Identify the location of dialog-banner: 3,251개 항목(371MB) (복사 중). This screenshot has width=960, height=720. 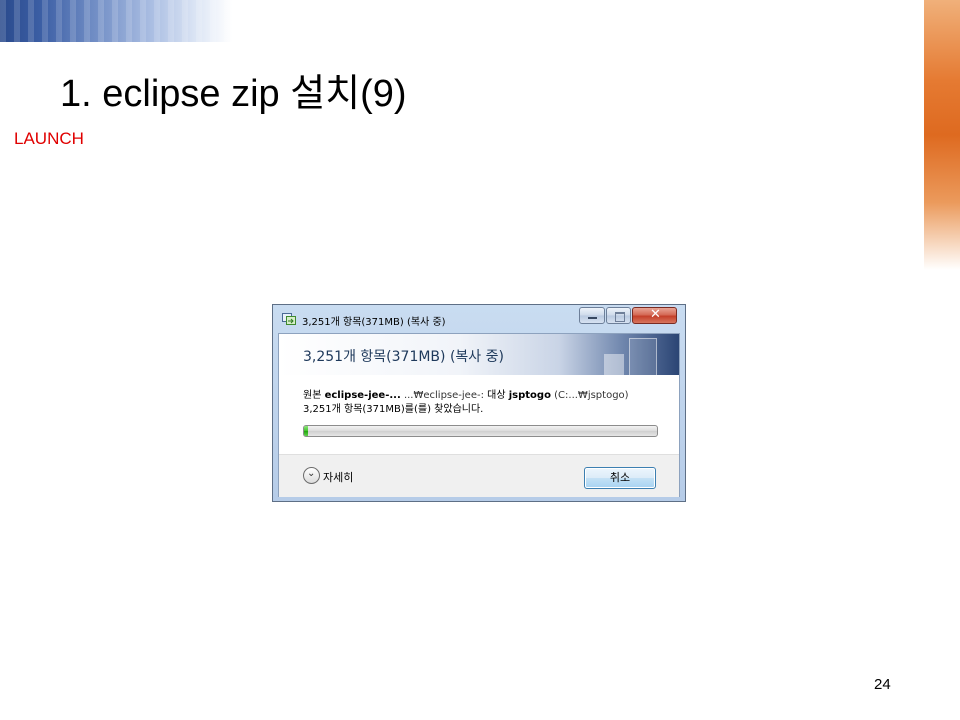
(479, 355).